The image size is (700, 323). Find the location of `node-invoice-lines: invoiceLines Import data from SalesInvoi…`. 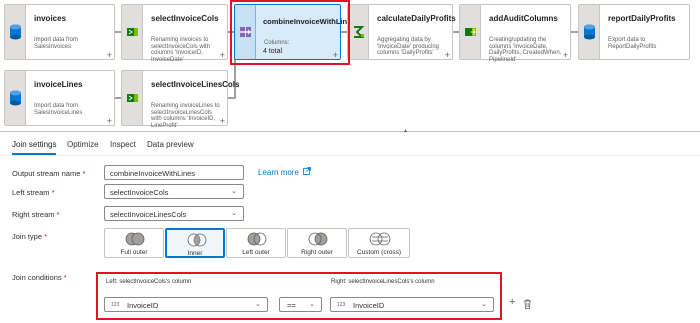

node-invoice-lines: invoiceLines Import data from SalesInvoi… is located at coordinates (59, 98).